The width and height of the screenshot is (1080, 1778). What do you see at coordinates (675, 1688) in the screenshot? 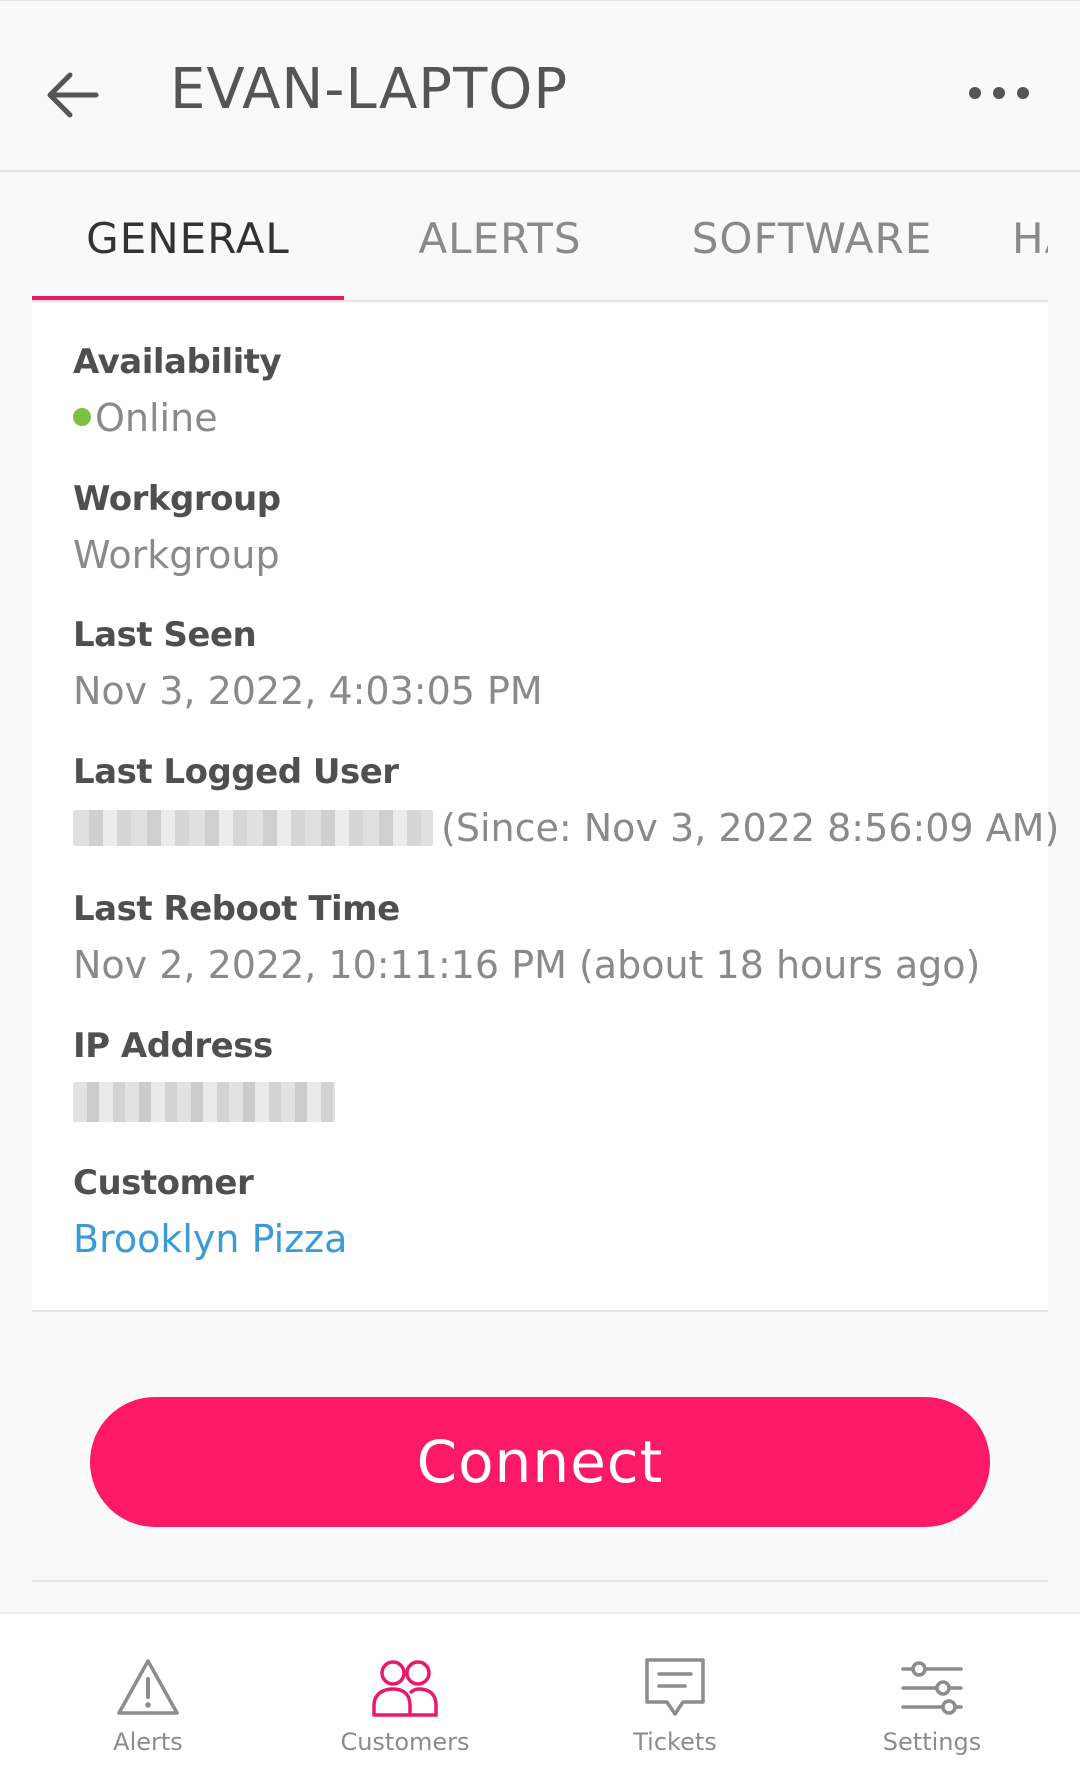
I see `message-square-icon` at bounding box center [675, 1688].